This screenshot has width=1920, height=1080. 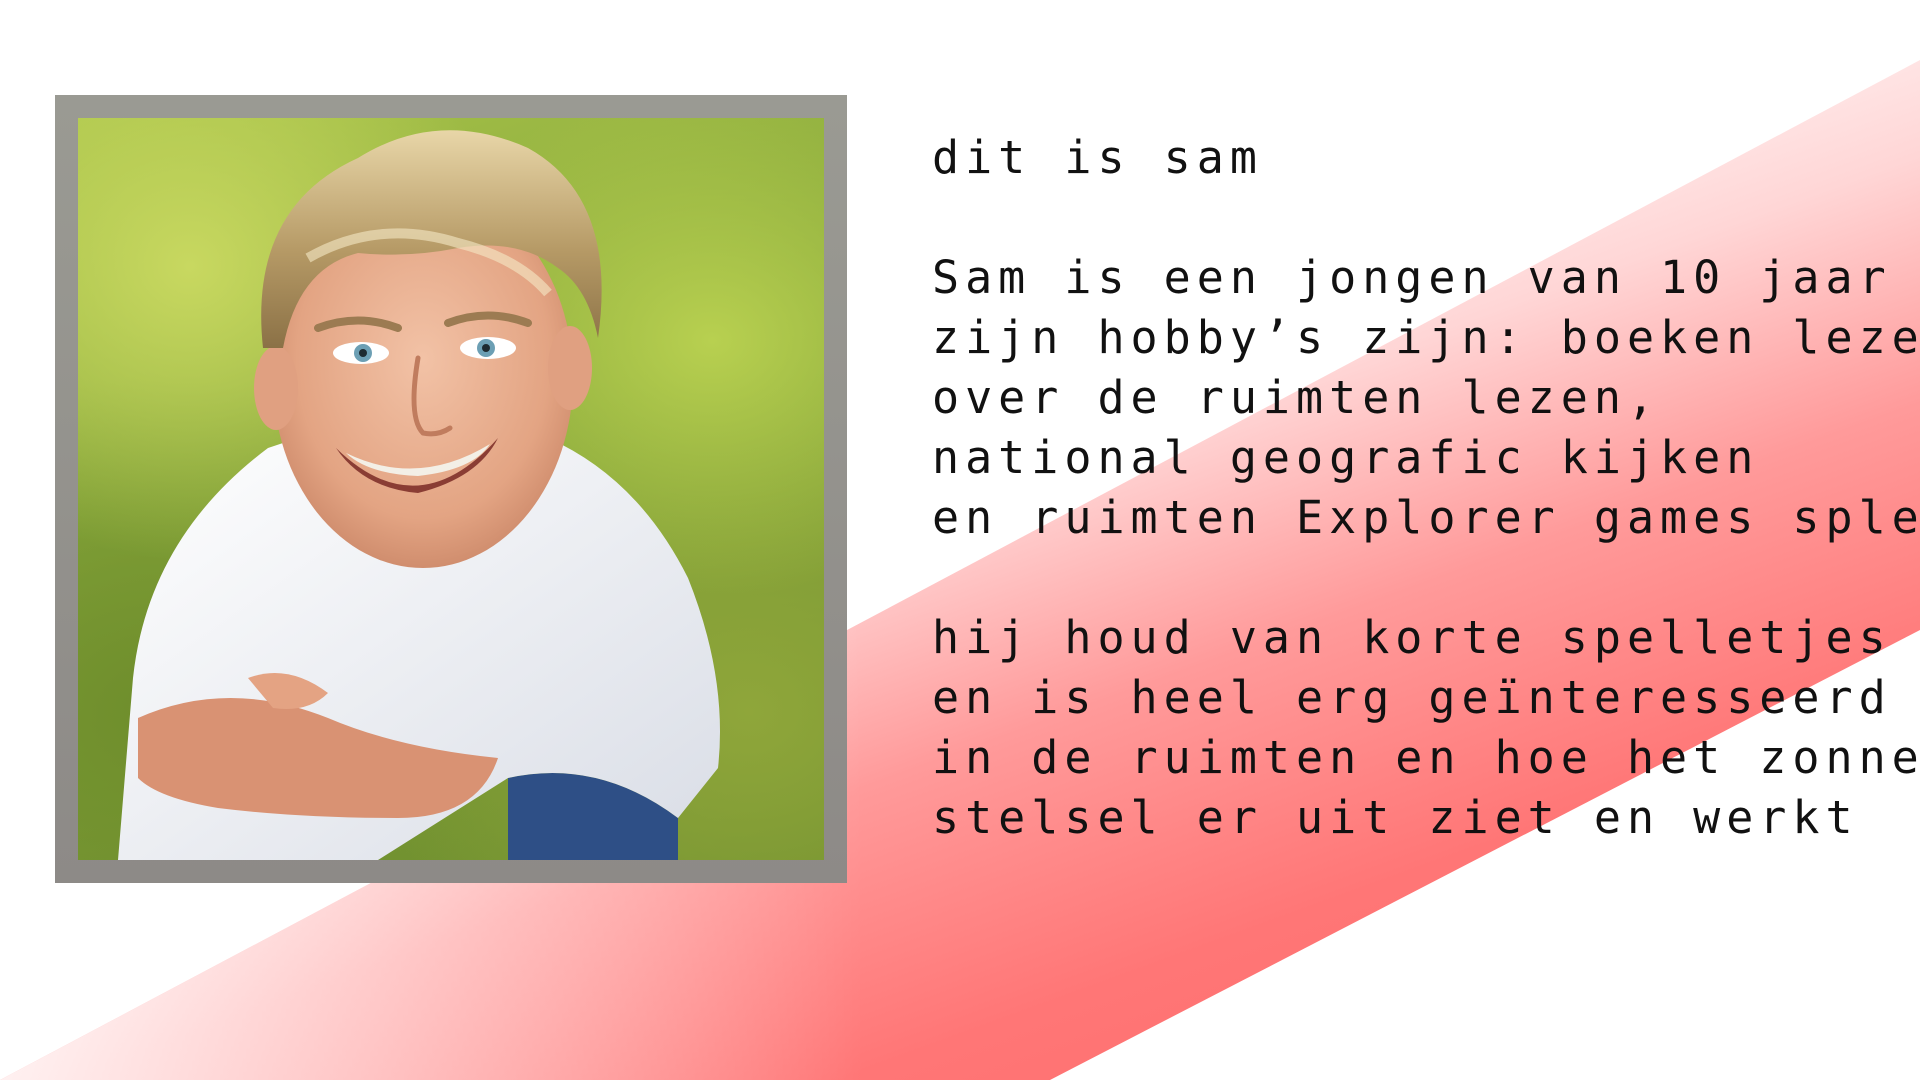 I want to click on heading: dit is sam, so click(x=1097, y=157).